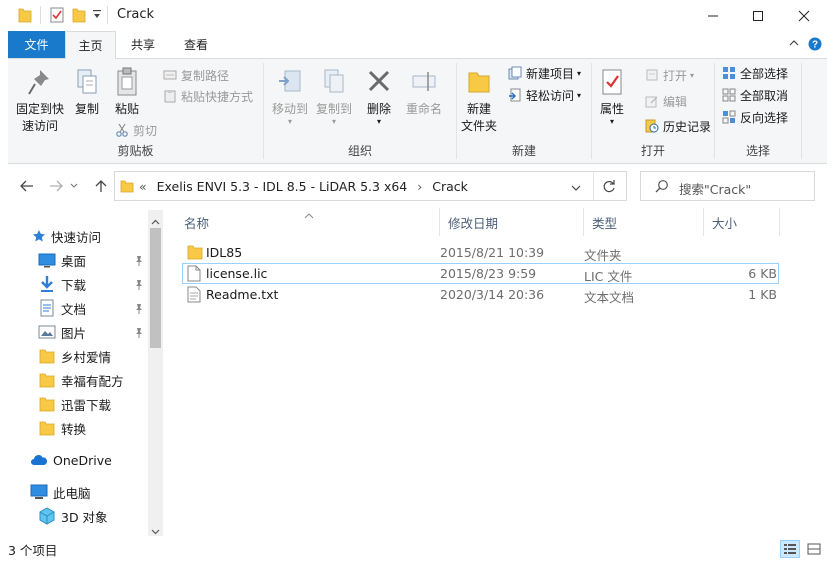 The image size is (835, 567). Describe the element at coordinates (79, 16) in the screenshot. I see `new-folder-icon` at that location.